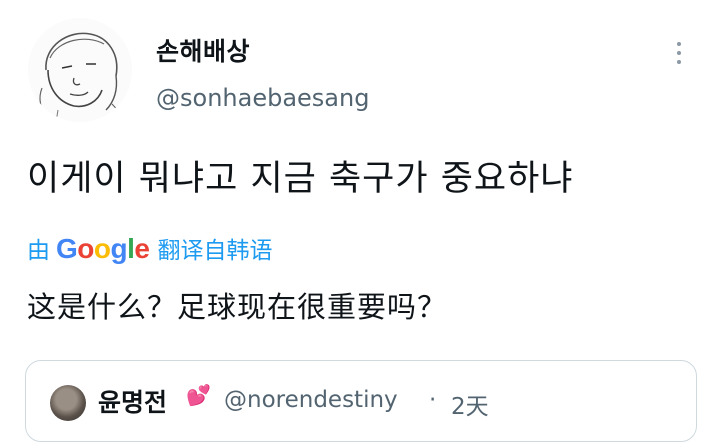 This screenshot has height=442, width=720. I want to click on google-letter: G, so click(67, 248).